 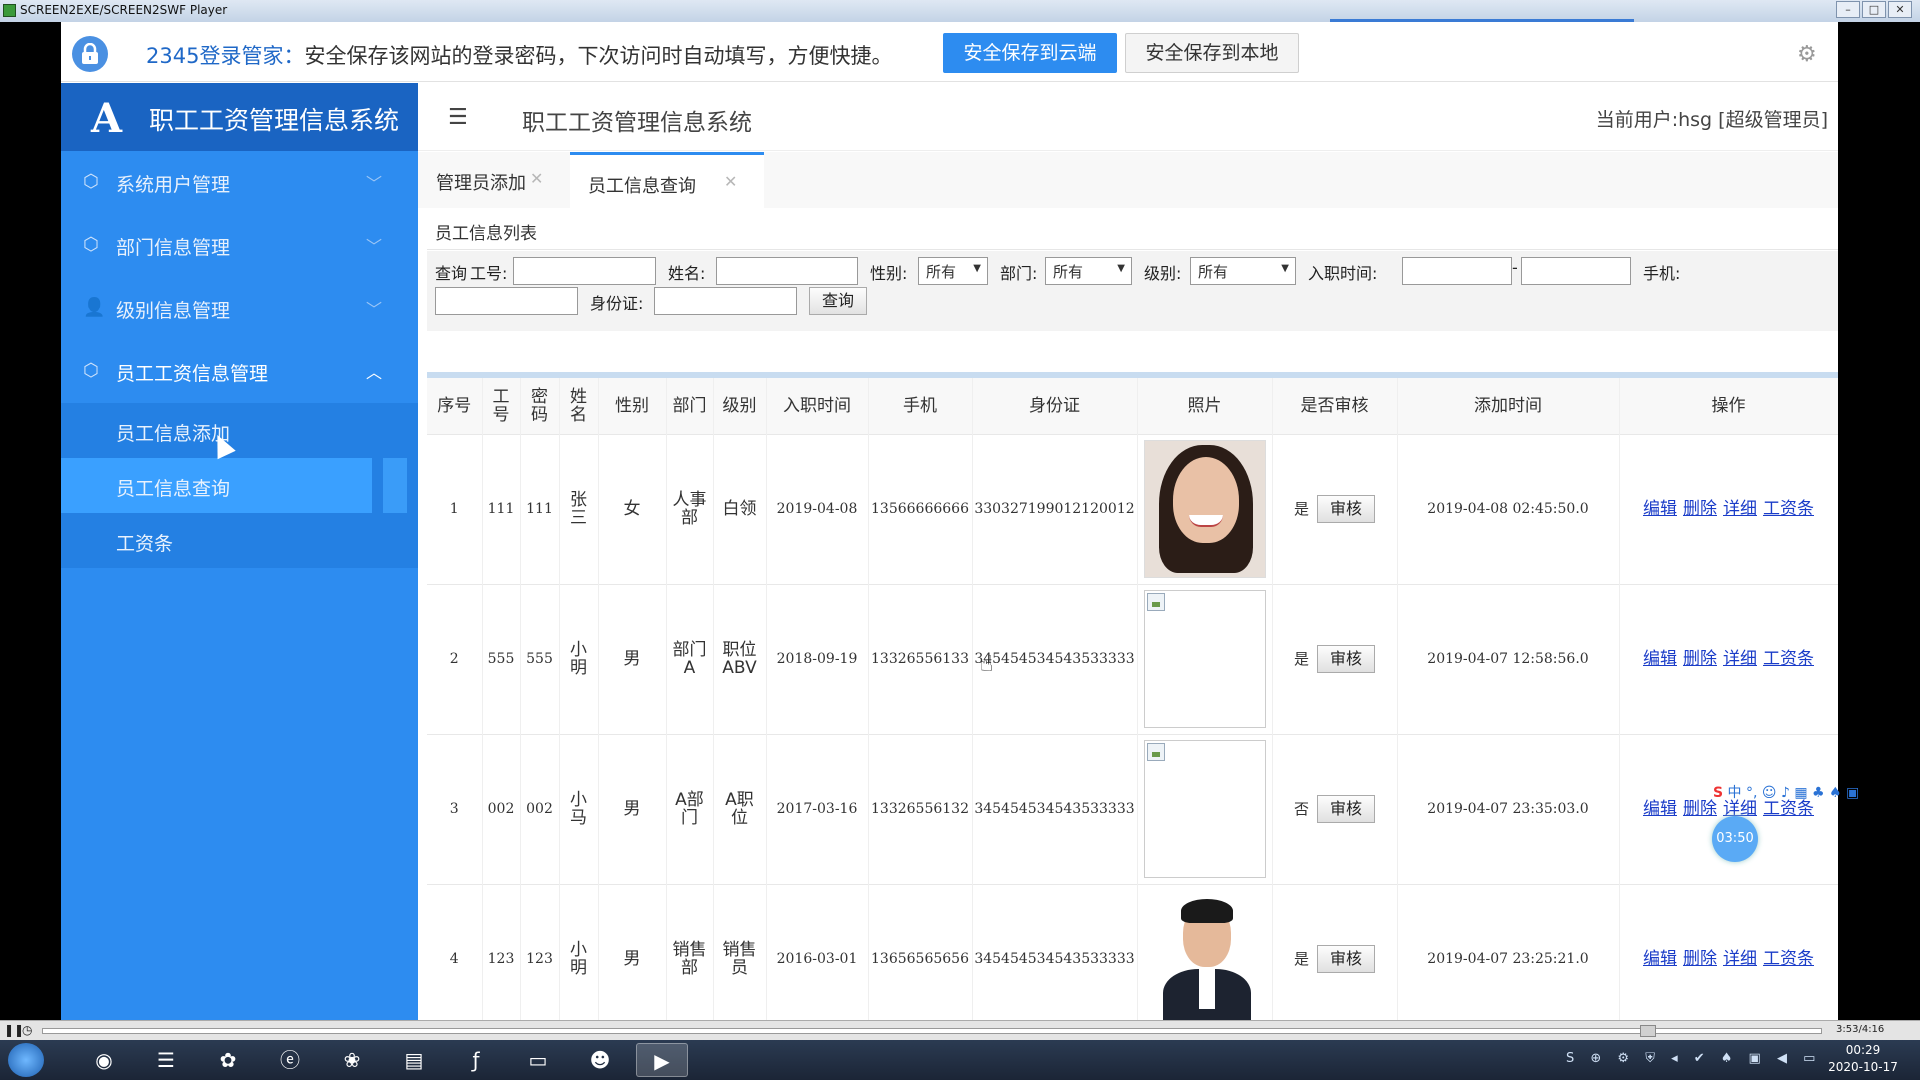 I want to click on sidebar-subitem-add-employee: 员工信息添加, so click(x=239, y=430).